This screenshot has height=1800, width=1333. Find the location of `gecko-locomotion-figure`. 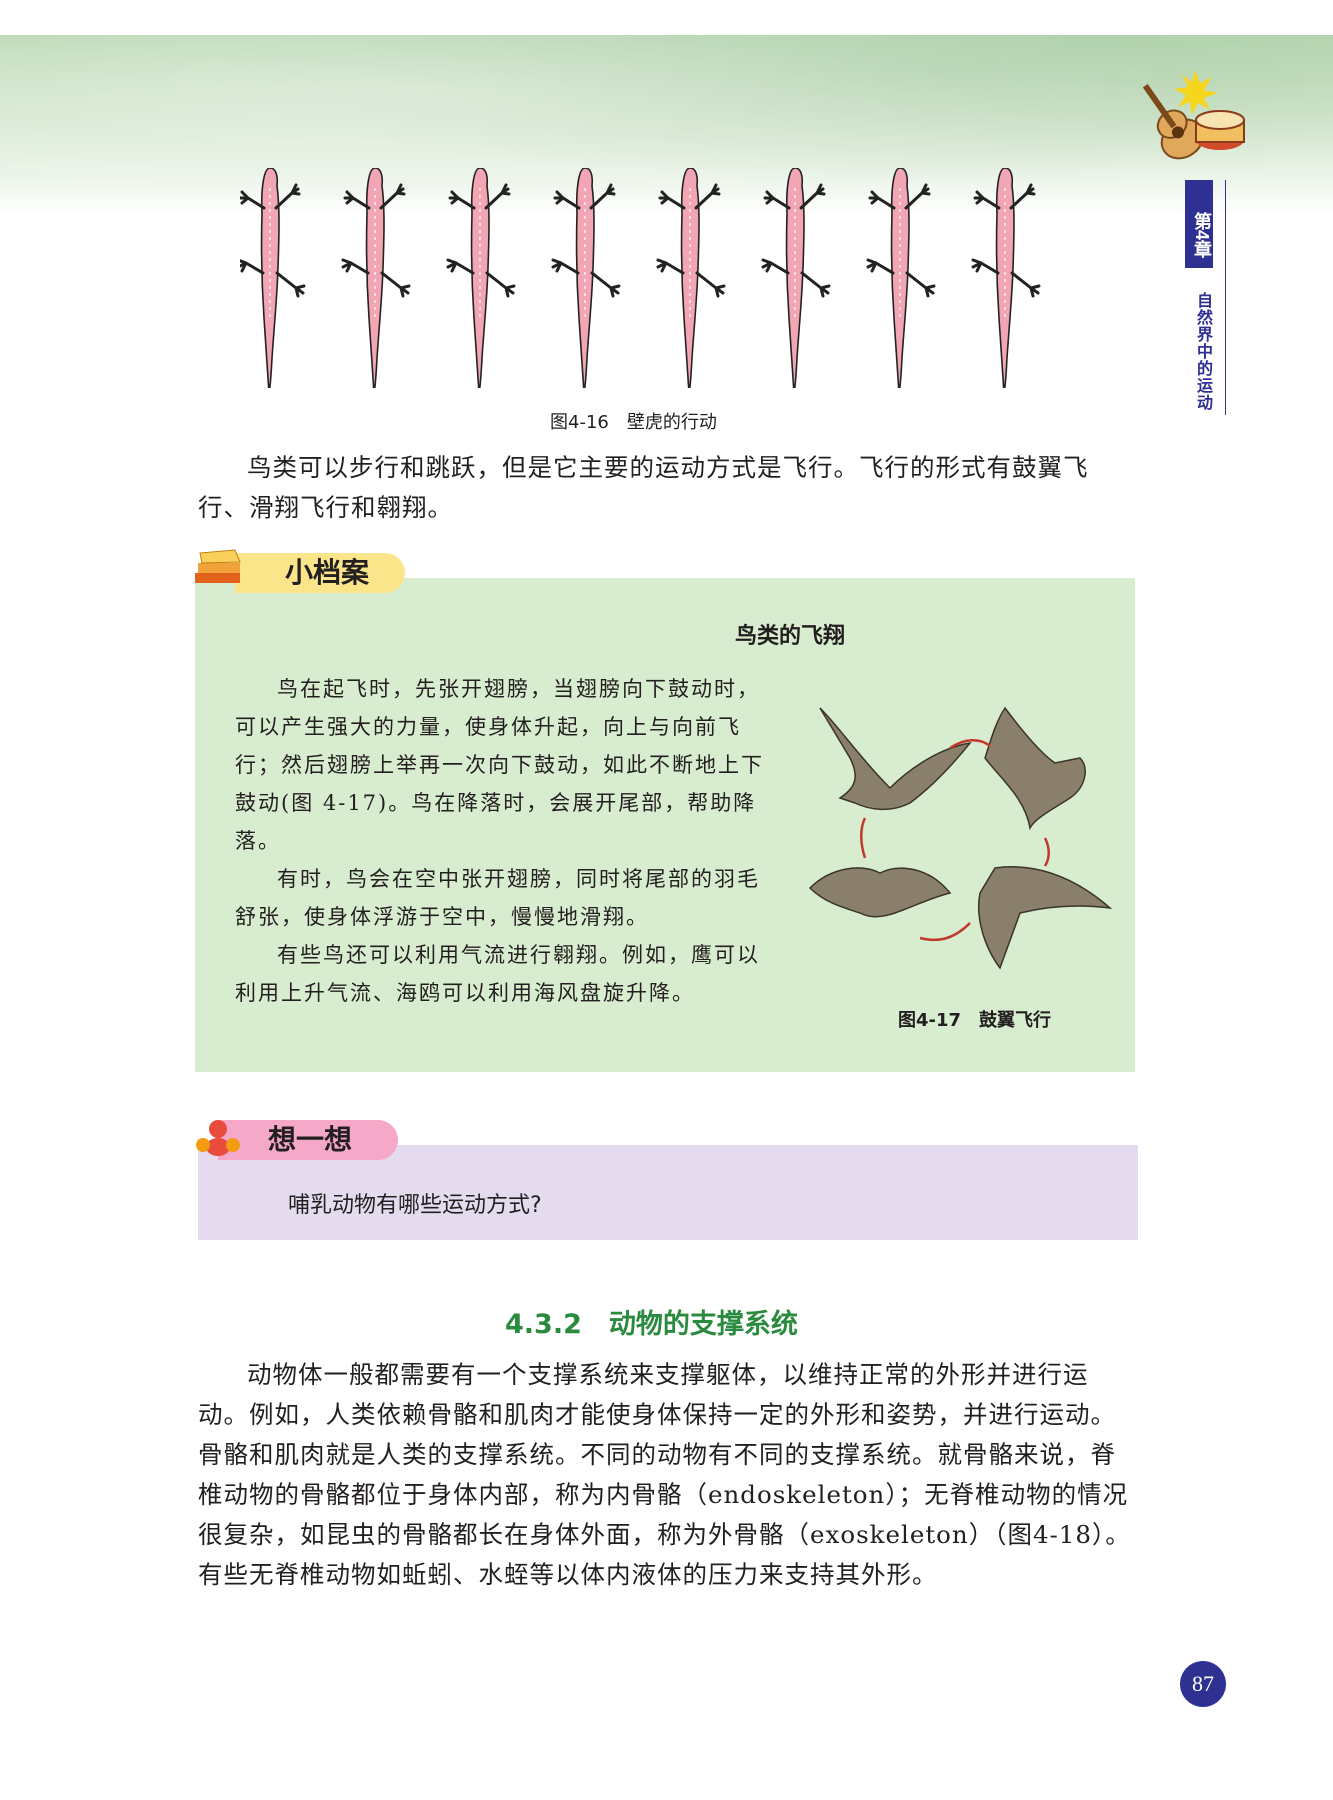

gecko-locomotion-figure is located at coordinates (640, 278).